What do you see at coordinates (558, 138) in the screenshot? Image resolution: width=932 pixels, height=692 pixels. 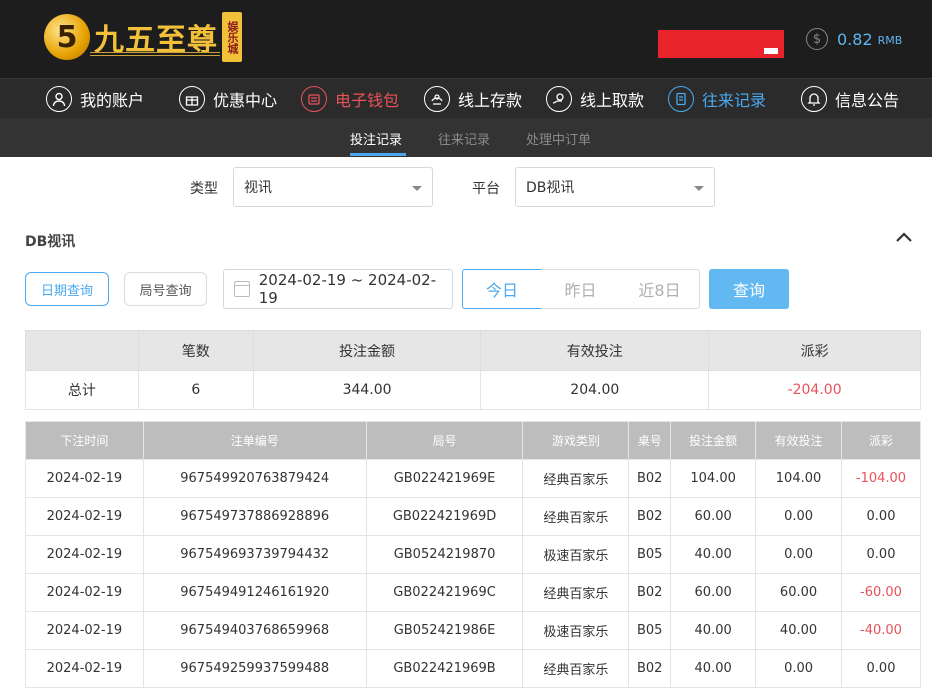 I see `tab-pending-orders: 处理中订单` at bounding box center [558, 138].